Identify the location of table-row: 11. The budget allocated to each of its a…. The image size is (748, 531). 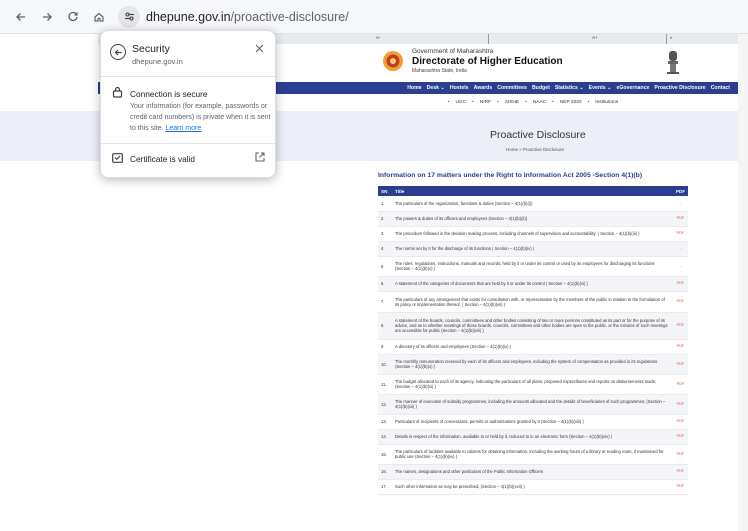
(533, 384).